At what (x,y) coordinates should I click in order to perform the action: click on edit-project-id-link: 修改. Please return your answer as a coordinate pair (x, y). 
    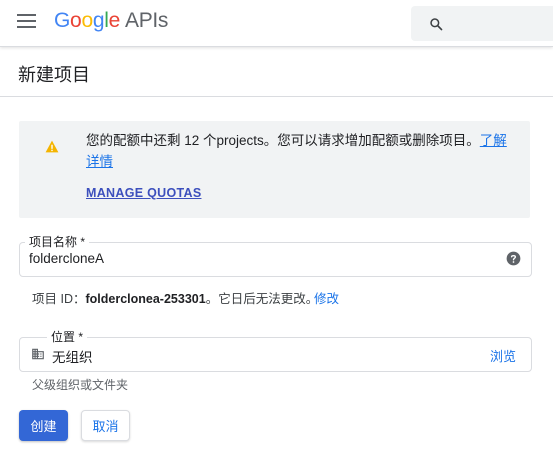
    Looking at the image, I should click on (326, 297).